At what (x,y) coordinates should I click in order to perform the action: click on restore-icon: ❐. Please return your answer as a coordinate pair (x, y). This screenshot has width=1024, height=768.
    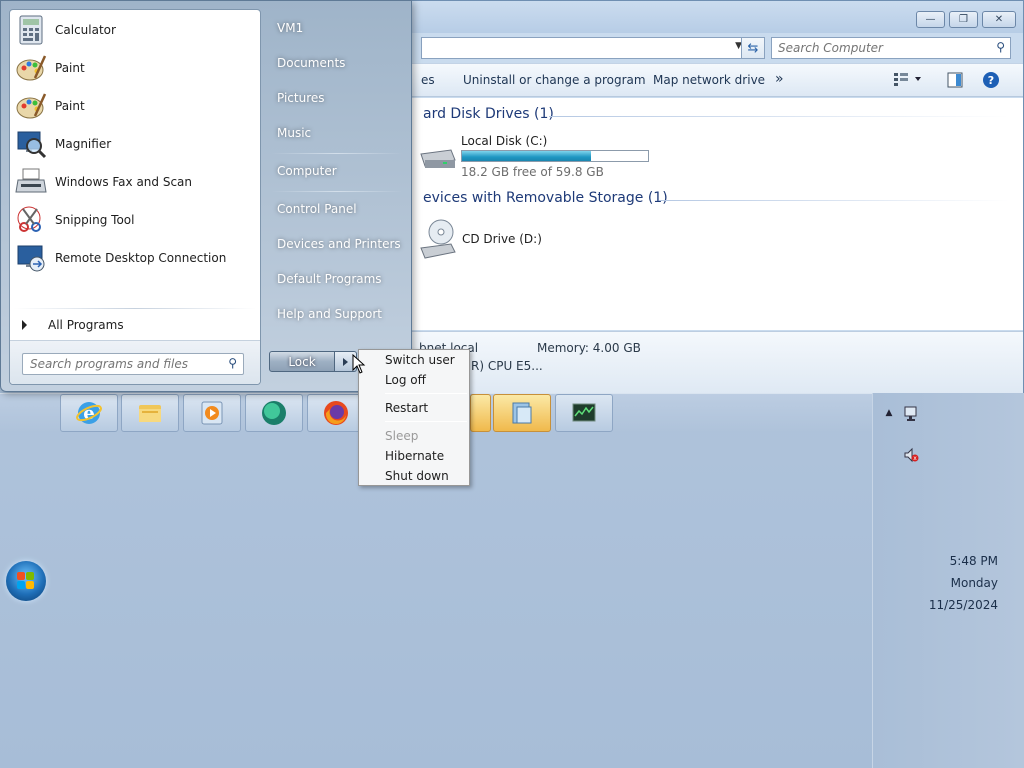
    Looking at the image, I should click on (963, 19).